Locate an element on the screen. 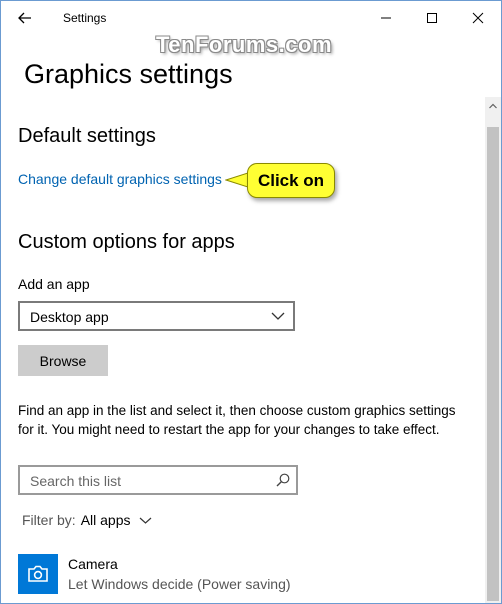  scroll-up-button is located at coordinates (493, 106).